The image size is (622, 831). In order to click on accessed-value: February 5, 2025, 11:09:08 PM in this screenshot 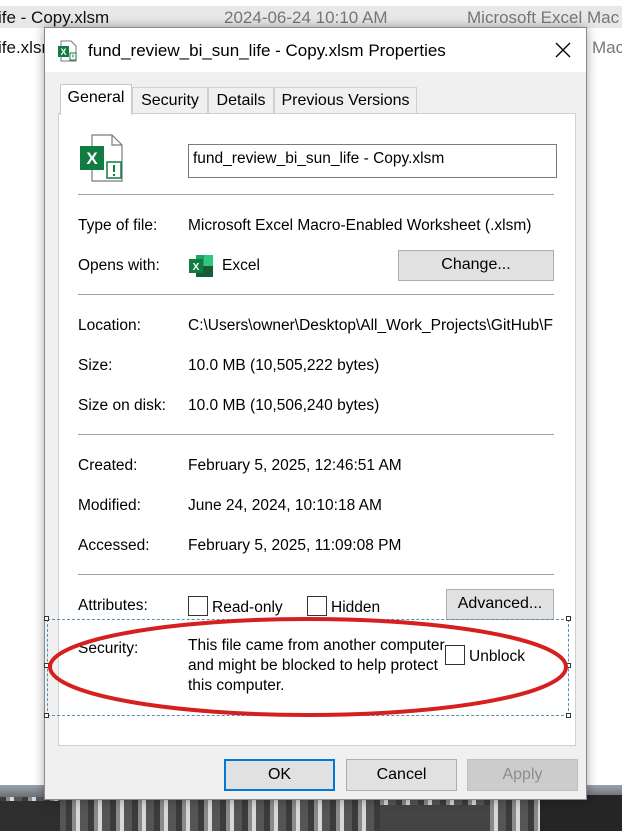, I will do `click(295, 545)`.